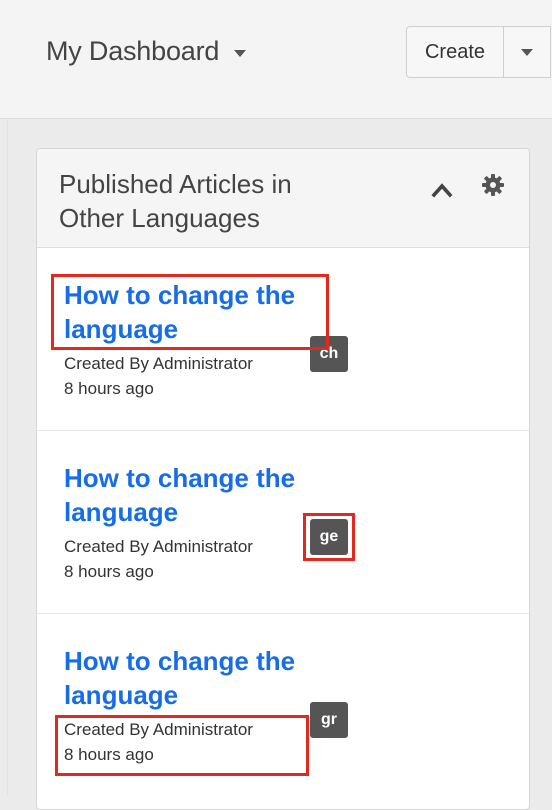 The height and width of the screenshot is (810, 552). I want to click on language-badge: ge, so click(329, 537).